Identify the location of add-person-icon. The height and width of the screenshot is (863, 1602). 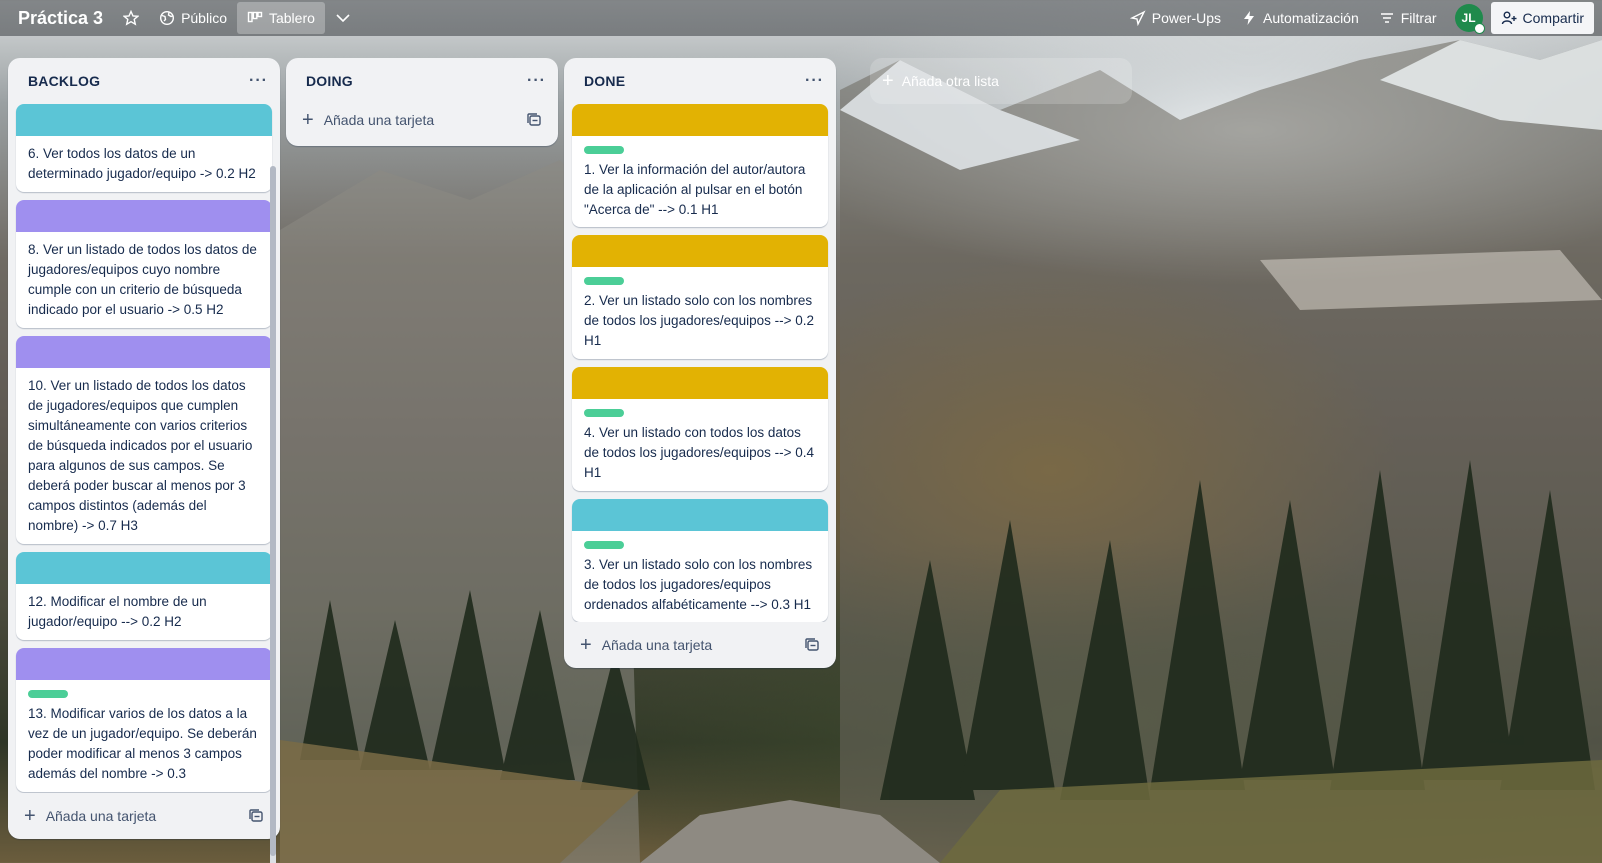
(1509, 18).